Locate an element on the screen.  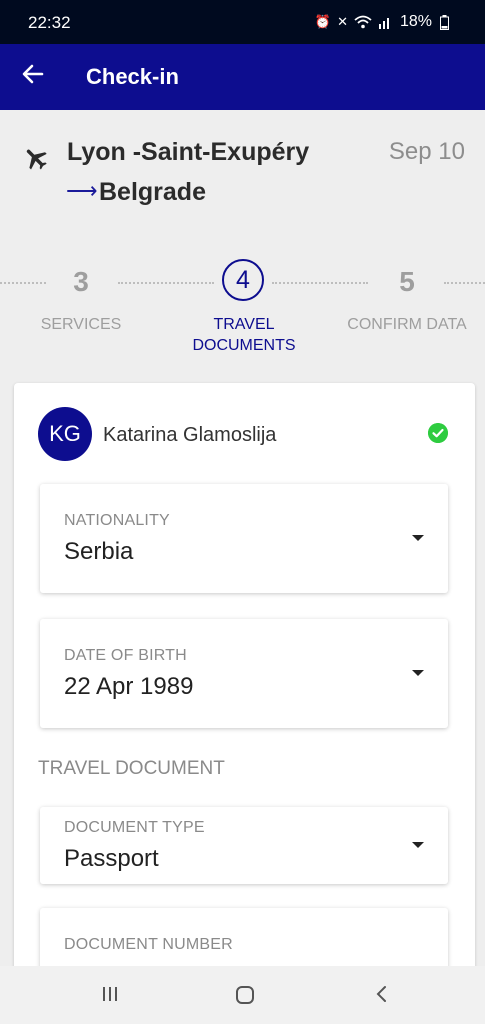
home-icon is located at coordinates (245, 995).